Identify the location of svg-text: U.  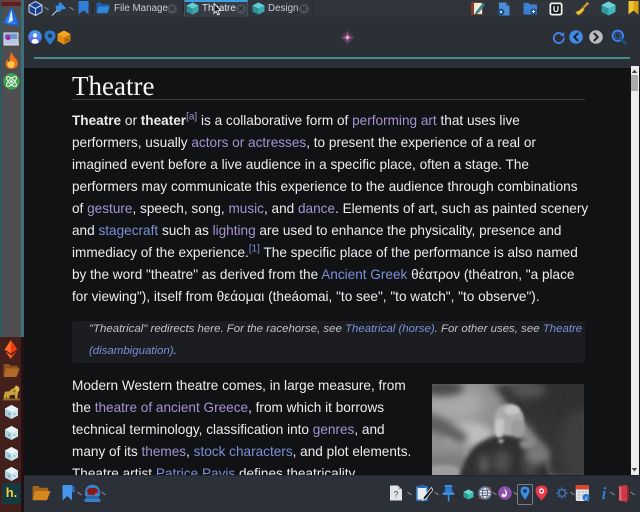
(556, 9).